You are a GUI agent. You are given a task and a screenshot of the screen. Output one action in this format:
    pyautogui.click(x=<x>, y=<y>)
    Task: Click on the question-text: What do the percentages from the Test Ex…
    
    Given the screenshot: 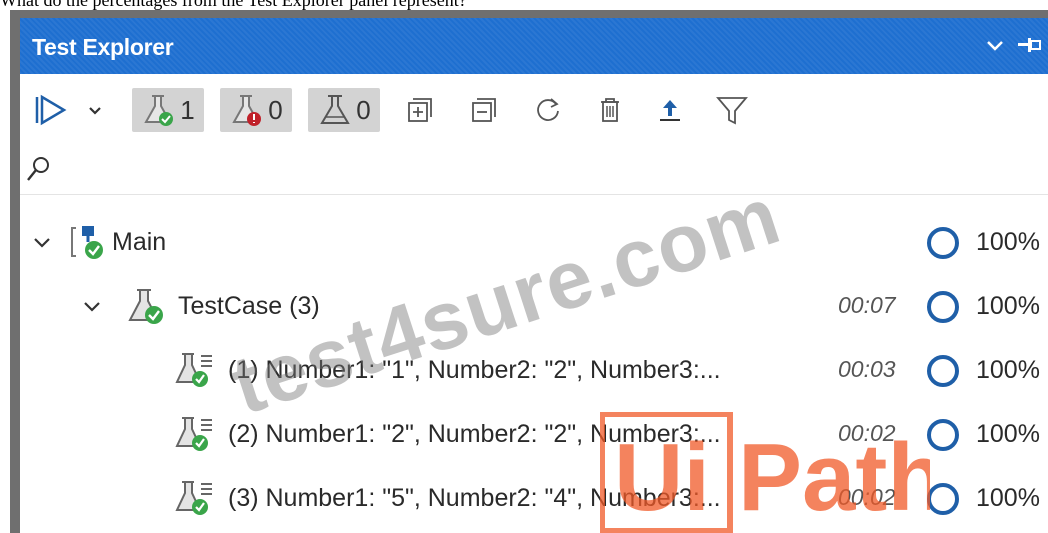 What is the action you would take?
    pyautogui.click(x=233, y=5)
    